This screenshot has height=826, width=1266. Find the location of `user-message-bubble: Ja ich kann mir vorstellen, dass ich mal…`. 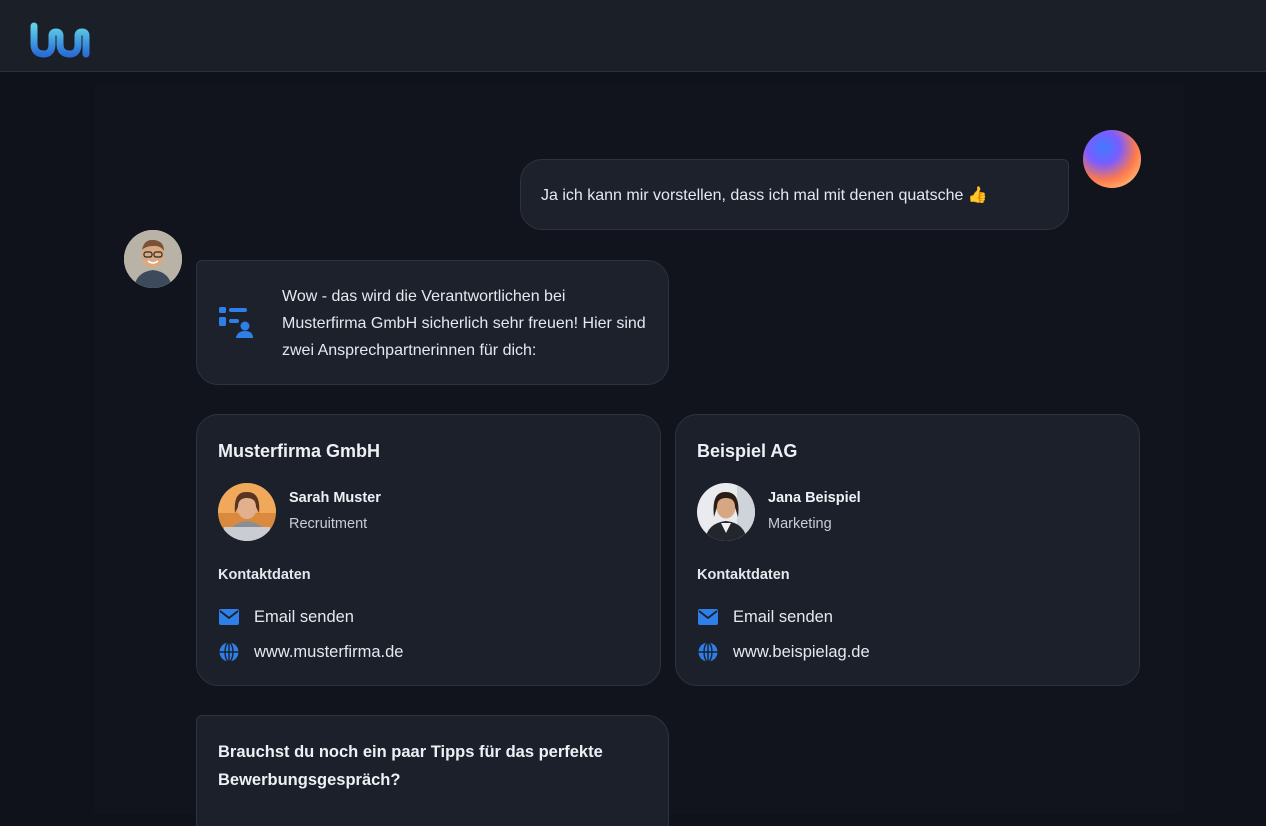

user-message-bubble: Ja ich kann mir vorstellen, dass ich mal… is located at coordinates (794, 194).